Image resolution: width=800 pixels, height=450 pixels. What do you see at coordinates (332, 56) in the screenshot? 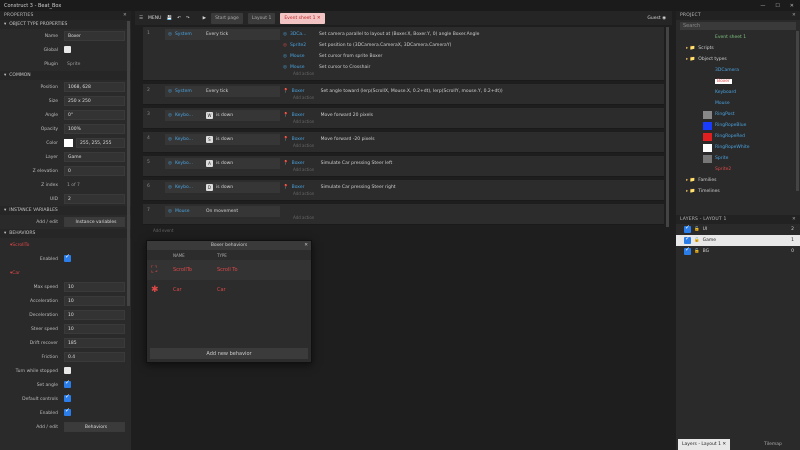
I see `event-action: ◎ Mouse Set cursor from sprite Boxer` at bounding box center [332, 56].